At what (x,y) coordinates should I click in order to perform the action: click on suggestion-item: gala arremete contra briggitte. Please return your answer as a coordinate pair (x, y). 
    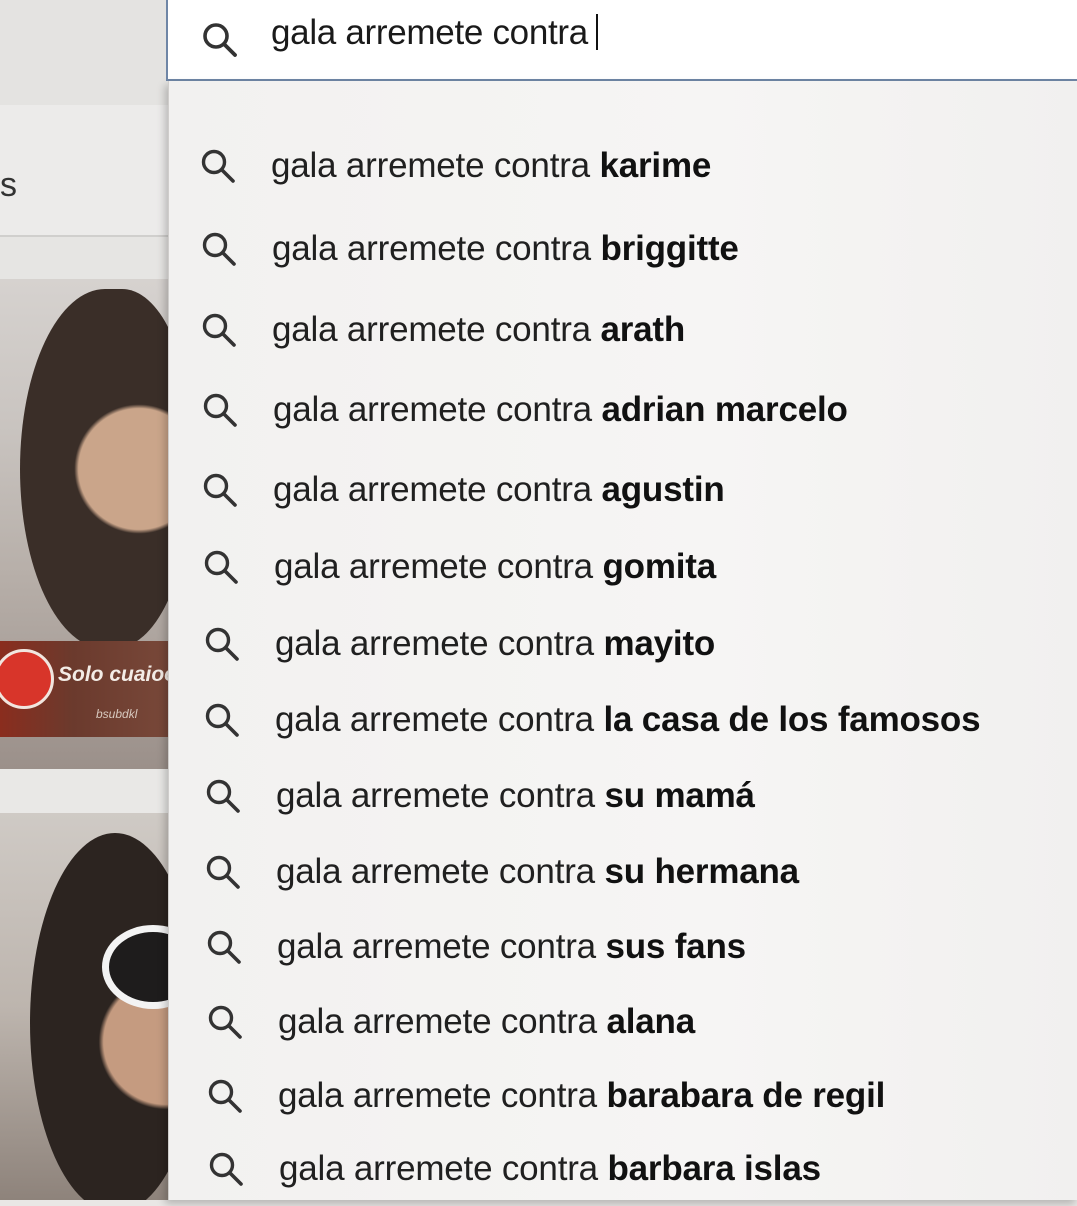
    Looking at the image, I should click on (623, 249).